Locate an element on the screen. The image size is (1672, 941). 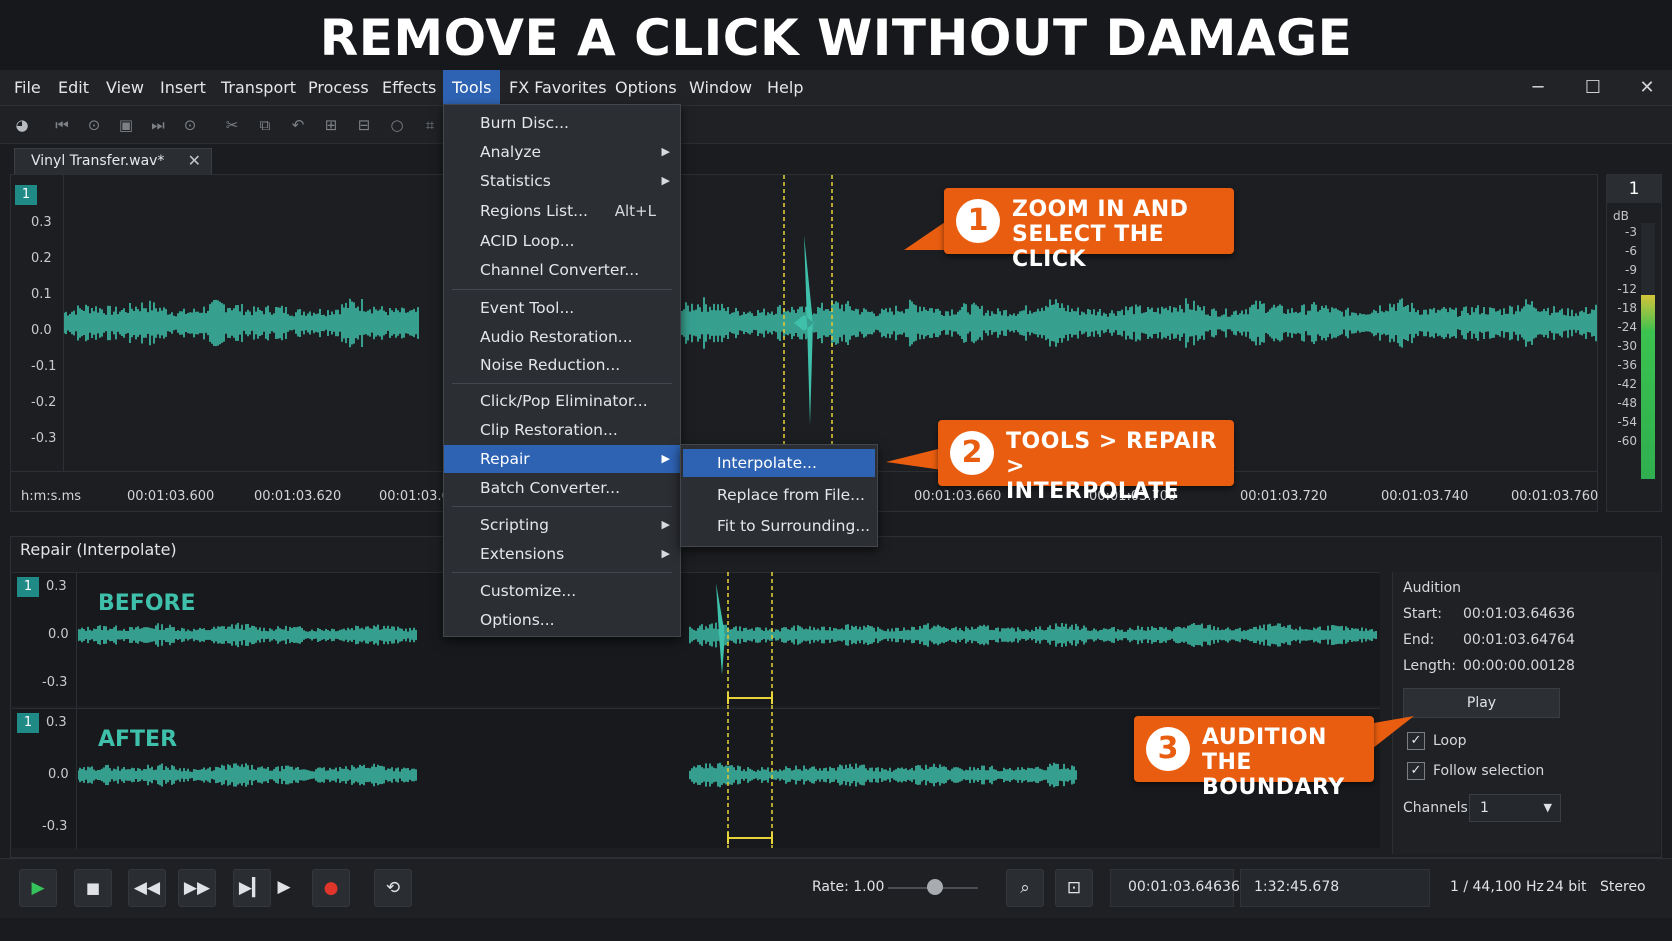
menu-file: File is located at coordinates (27, 88).